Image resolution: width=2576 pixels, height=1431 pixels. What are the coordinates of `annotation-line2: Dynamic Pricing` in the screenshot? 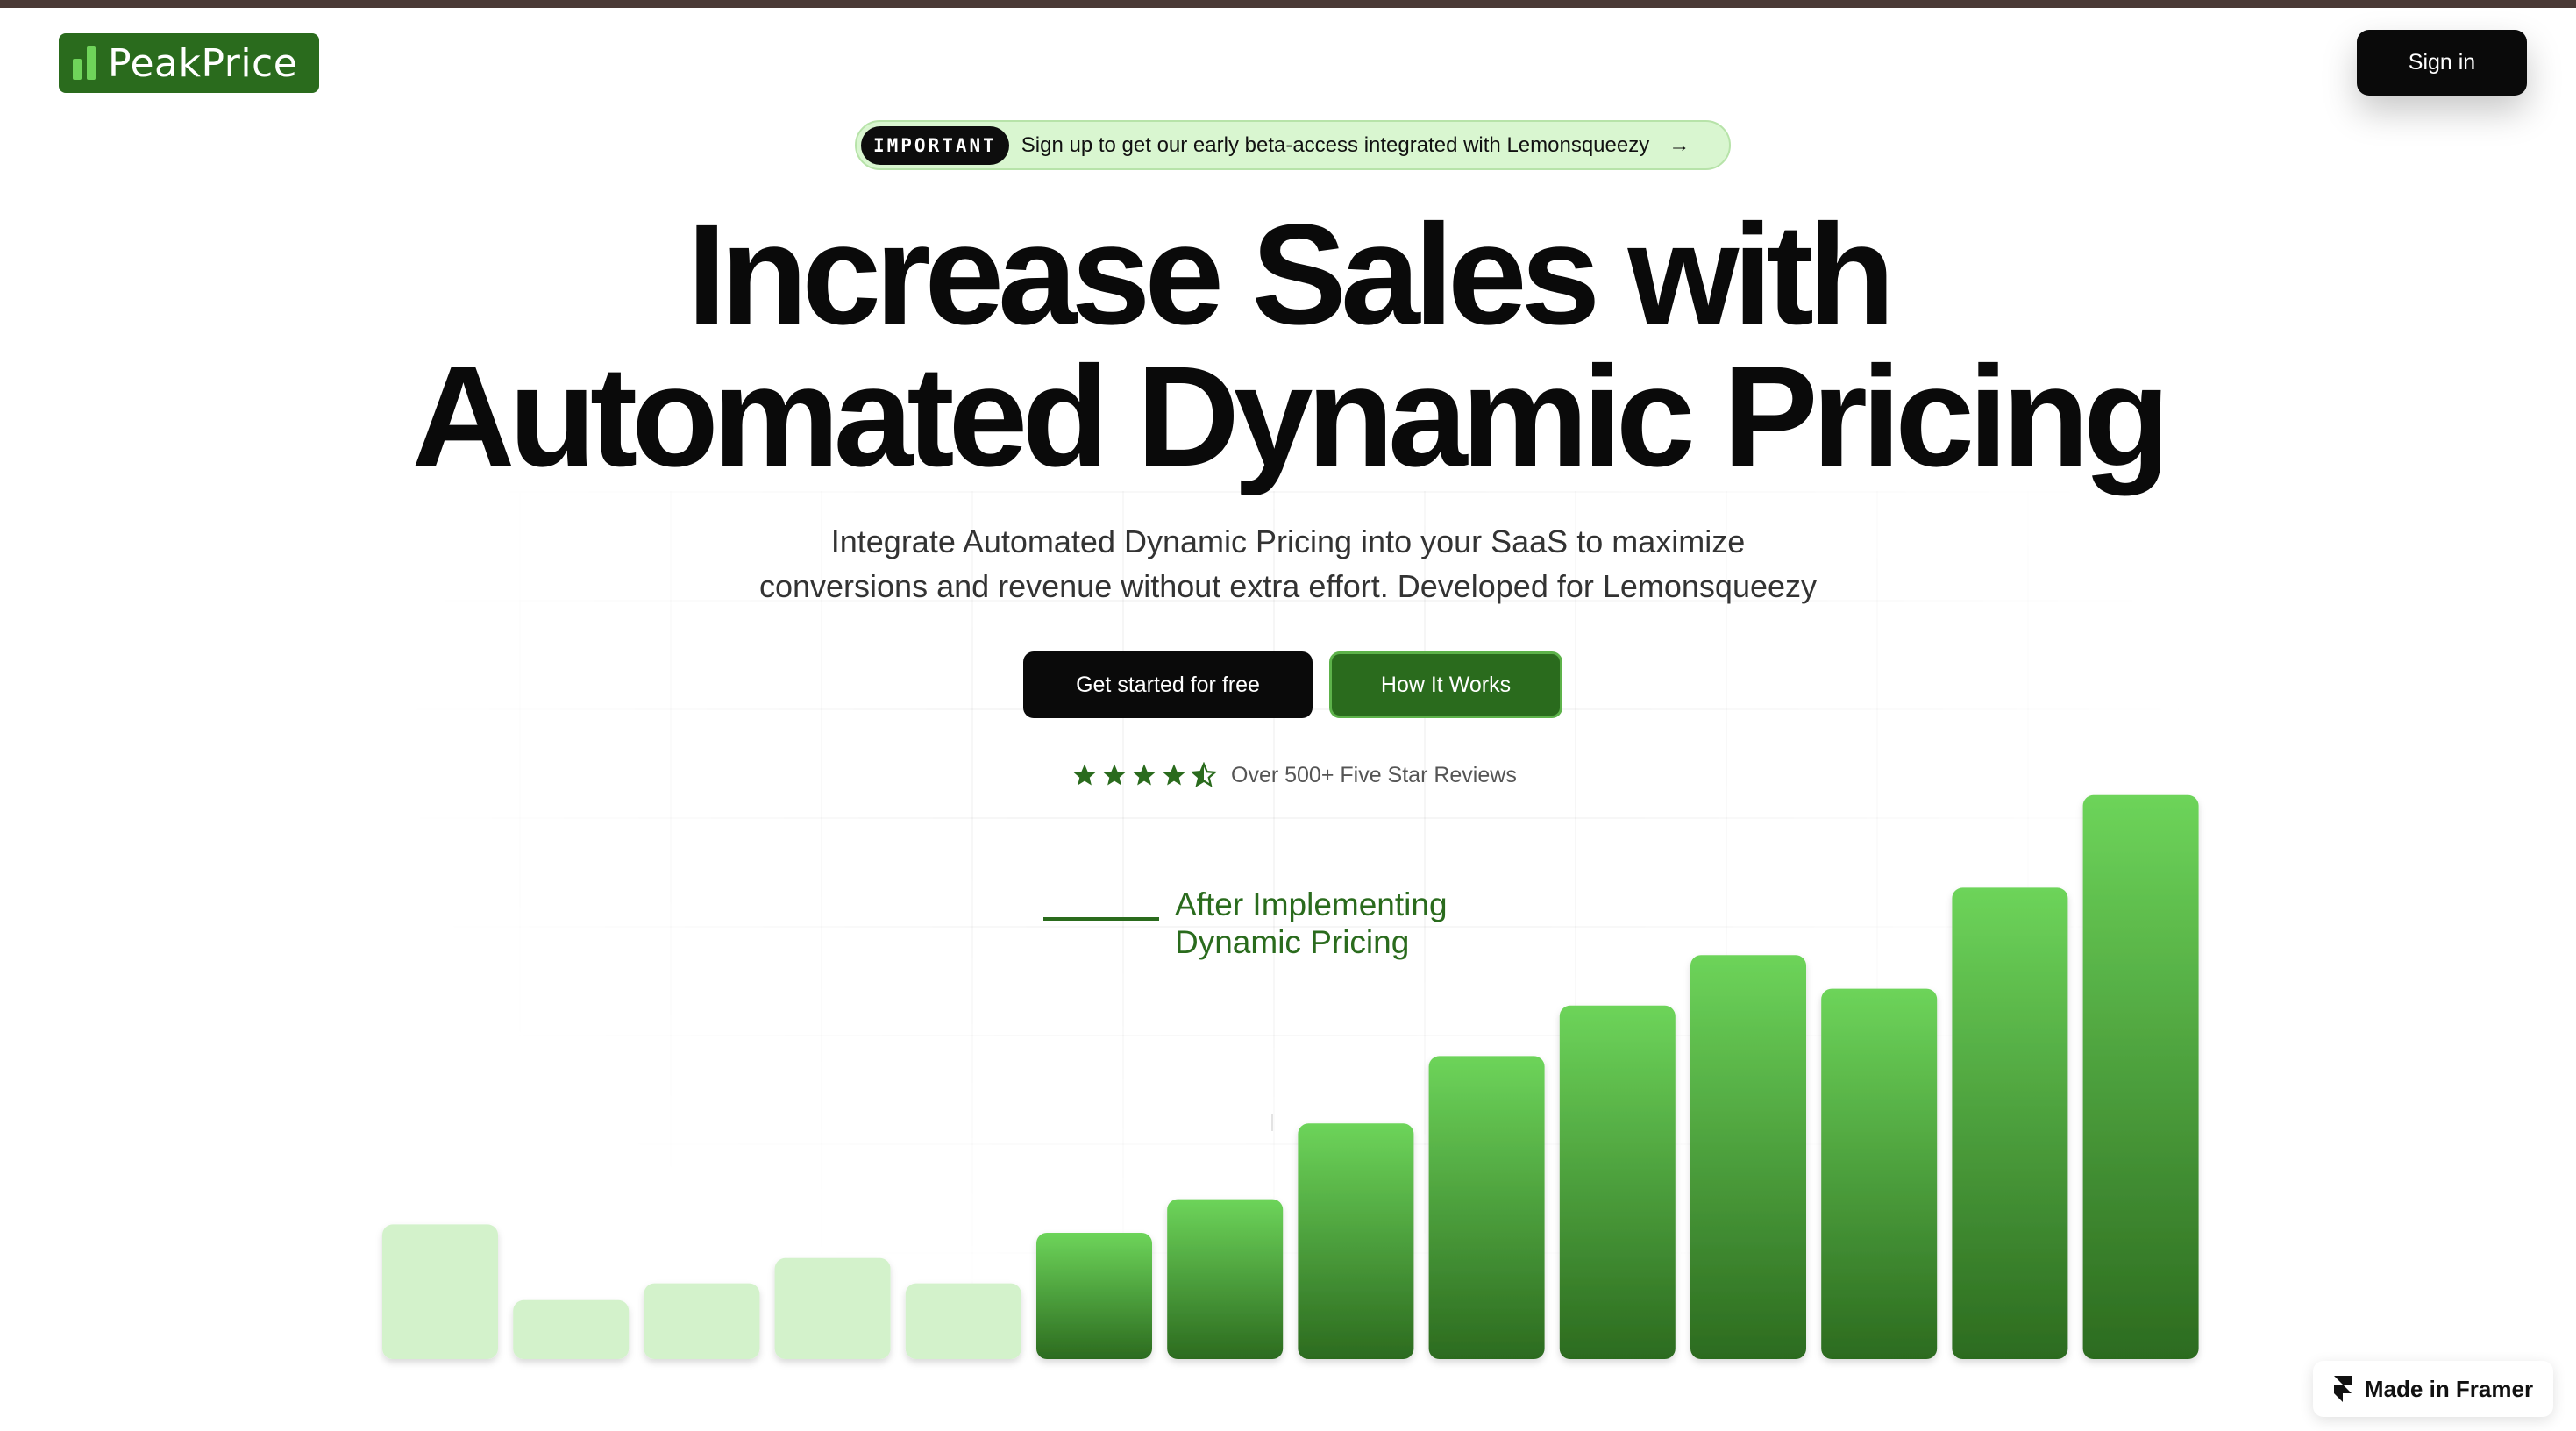 It's located at (1292, 942).